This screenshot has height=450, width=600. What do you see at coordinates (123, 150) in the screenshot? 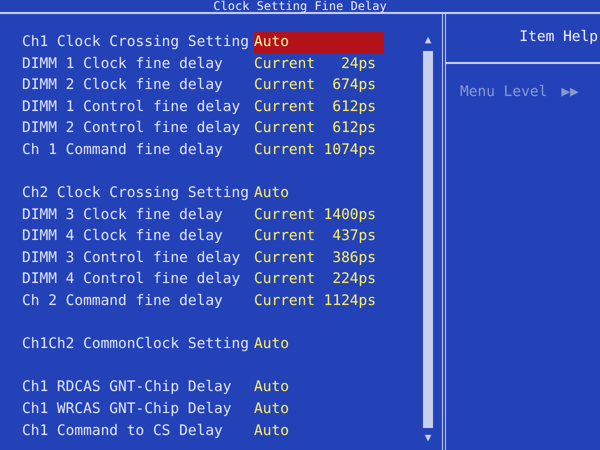
I see `setting-label: Ch 1 Command fine delay` at bounding box center [123, 150].